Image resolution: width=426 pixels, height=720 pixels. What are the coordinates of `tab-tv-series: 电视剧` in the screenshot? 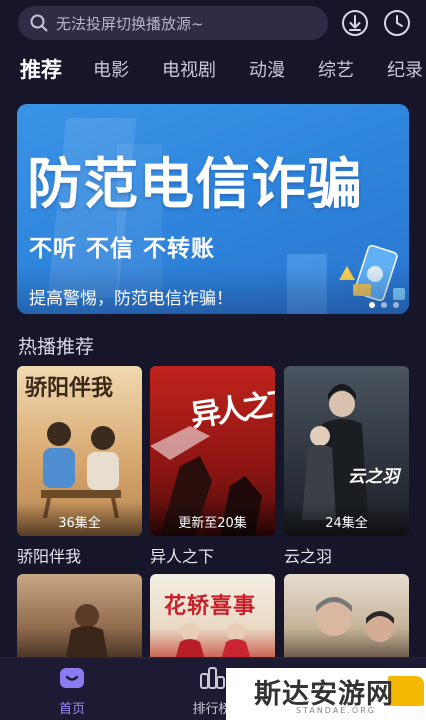 It's located at (189, 69).